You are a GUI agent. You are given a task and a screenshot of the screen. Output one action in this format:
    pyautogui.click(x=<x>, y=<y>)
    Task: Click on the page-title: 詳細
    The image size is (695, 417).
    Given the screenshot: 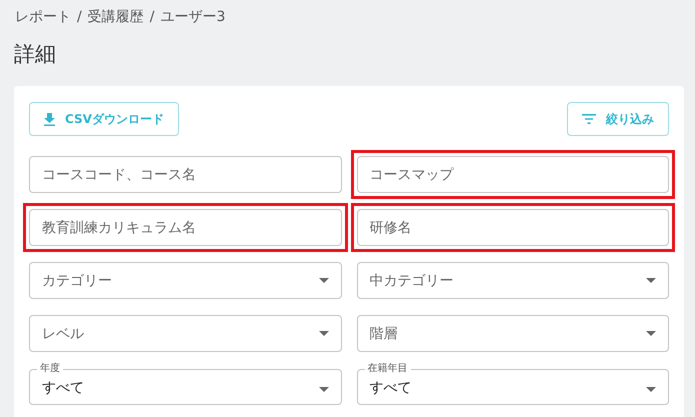 What is the action you would take?
    pyautogui.click(x=35, y=54)
    